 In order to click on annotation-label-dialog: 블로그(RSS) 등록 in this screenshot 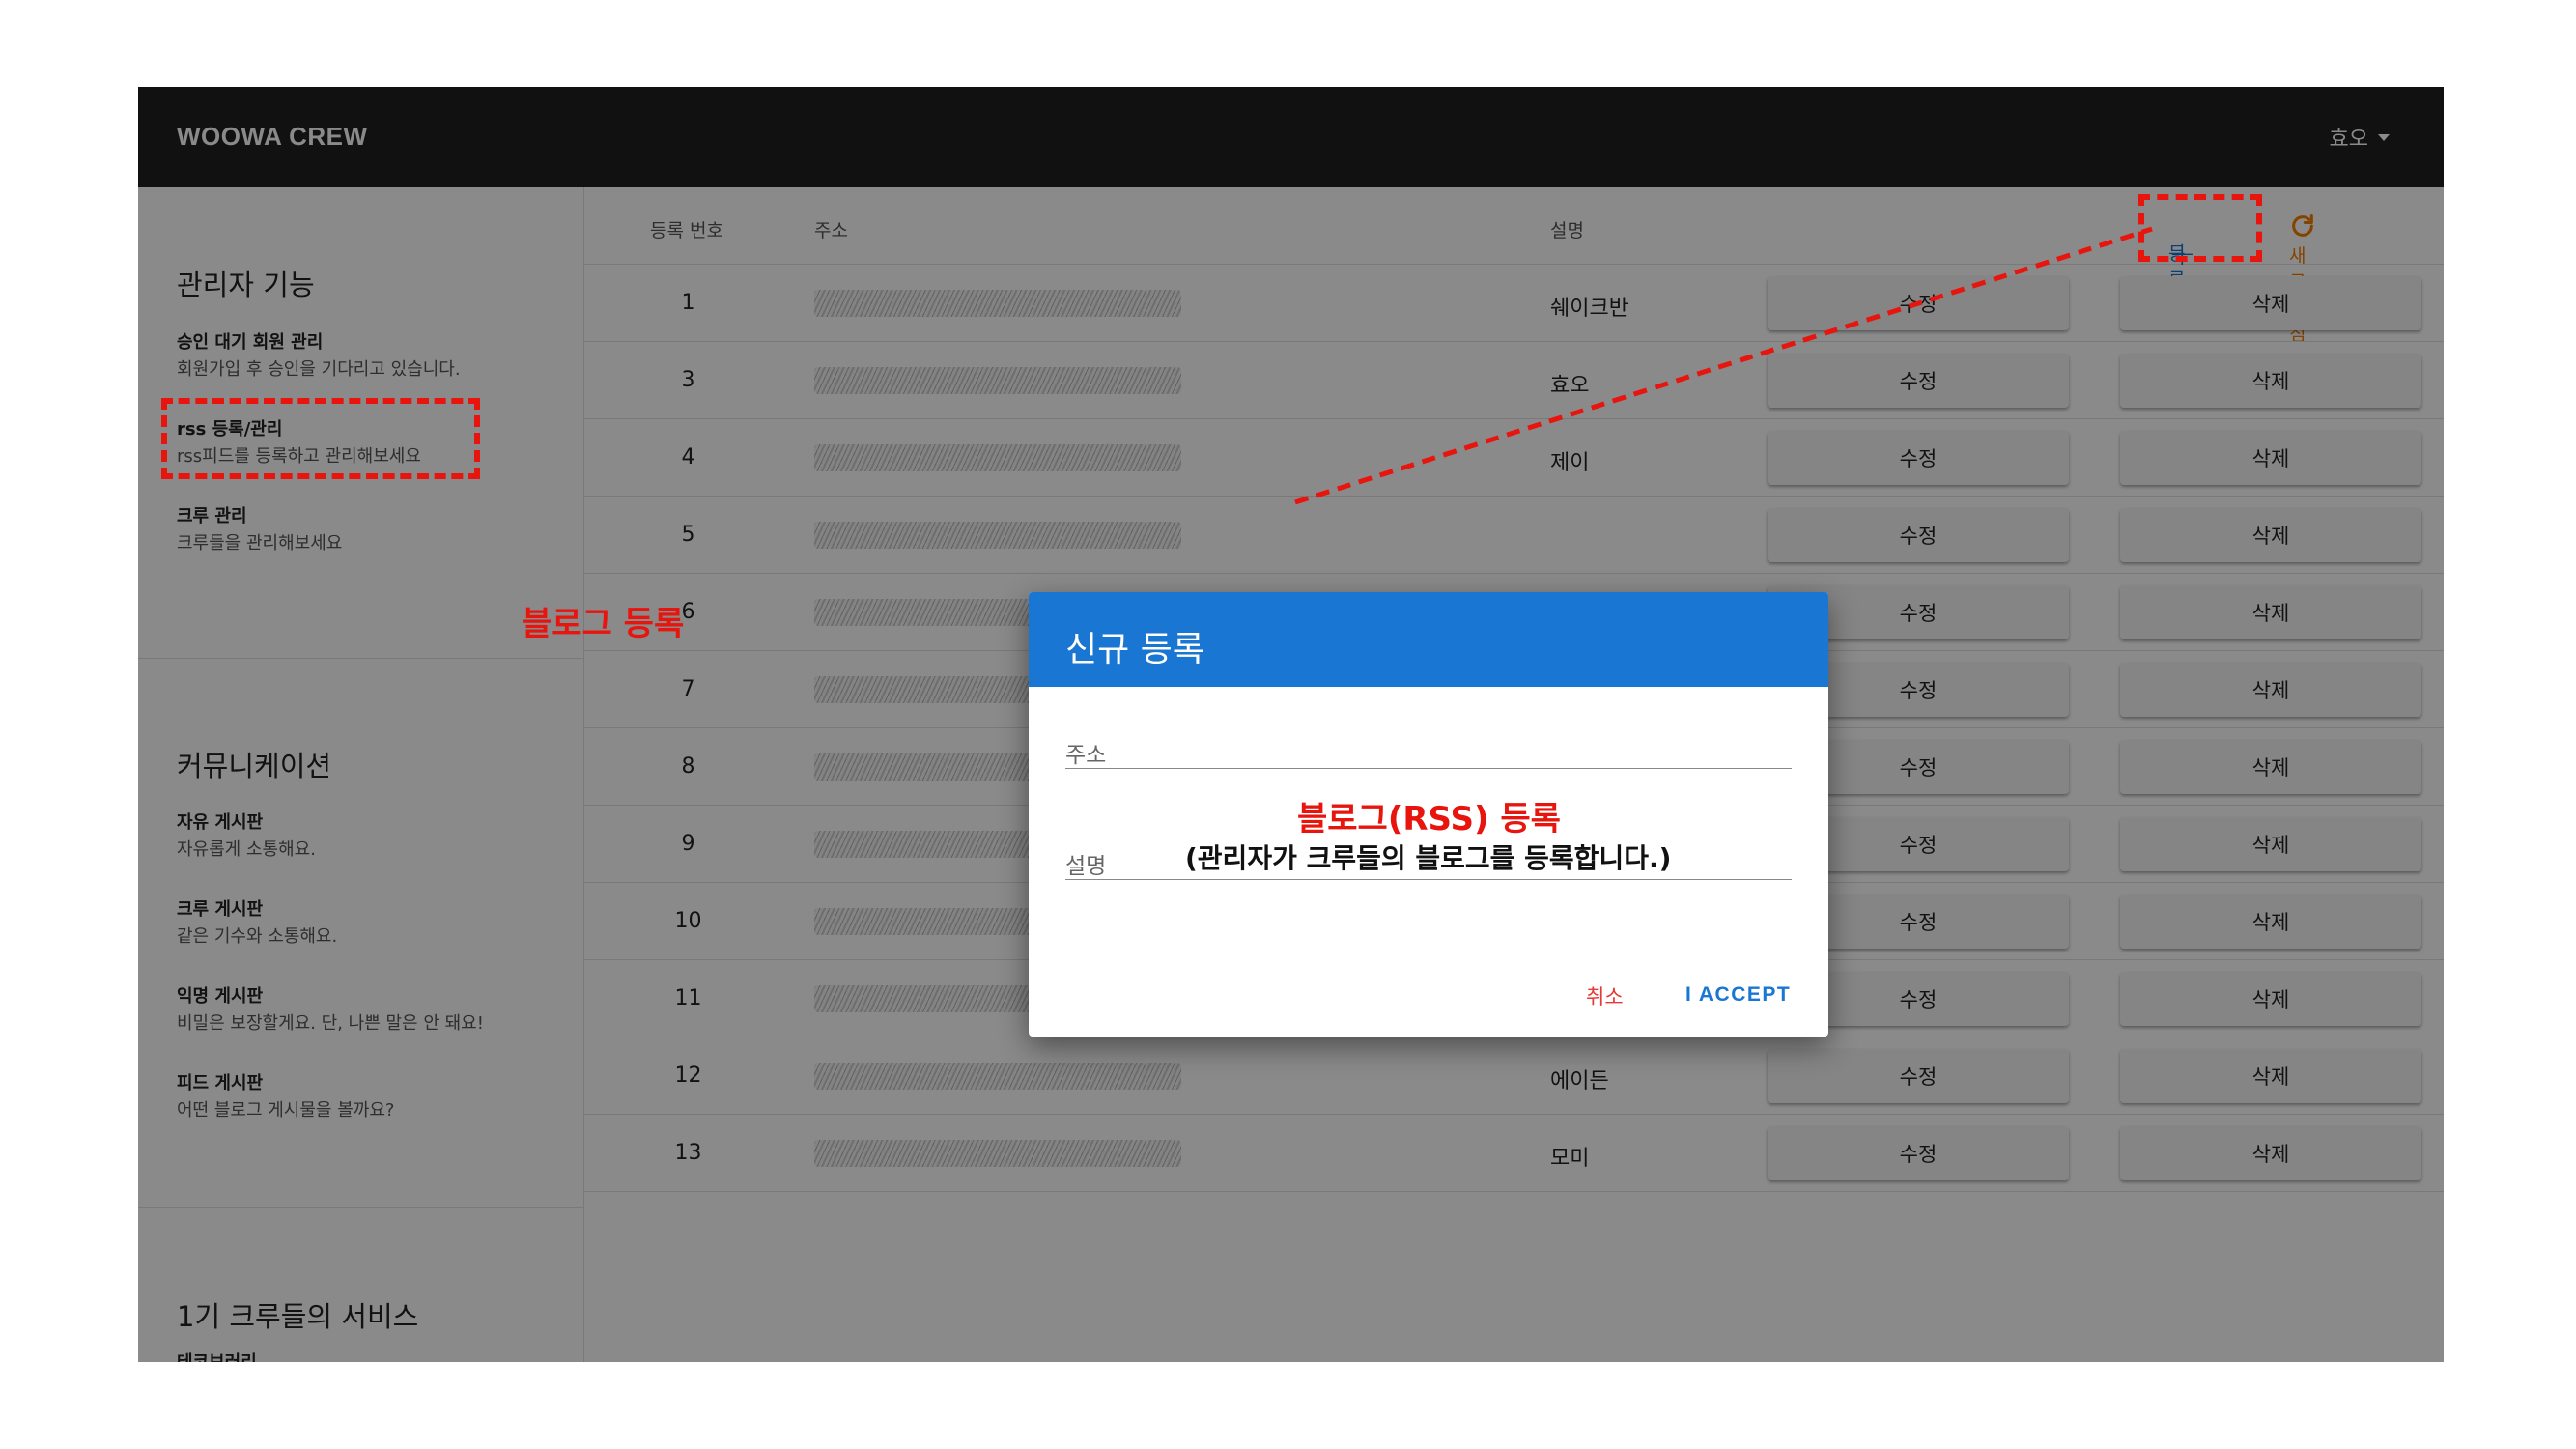, I will do `click(1429, 819)`.